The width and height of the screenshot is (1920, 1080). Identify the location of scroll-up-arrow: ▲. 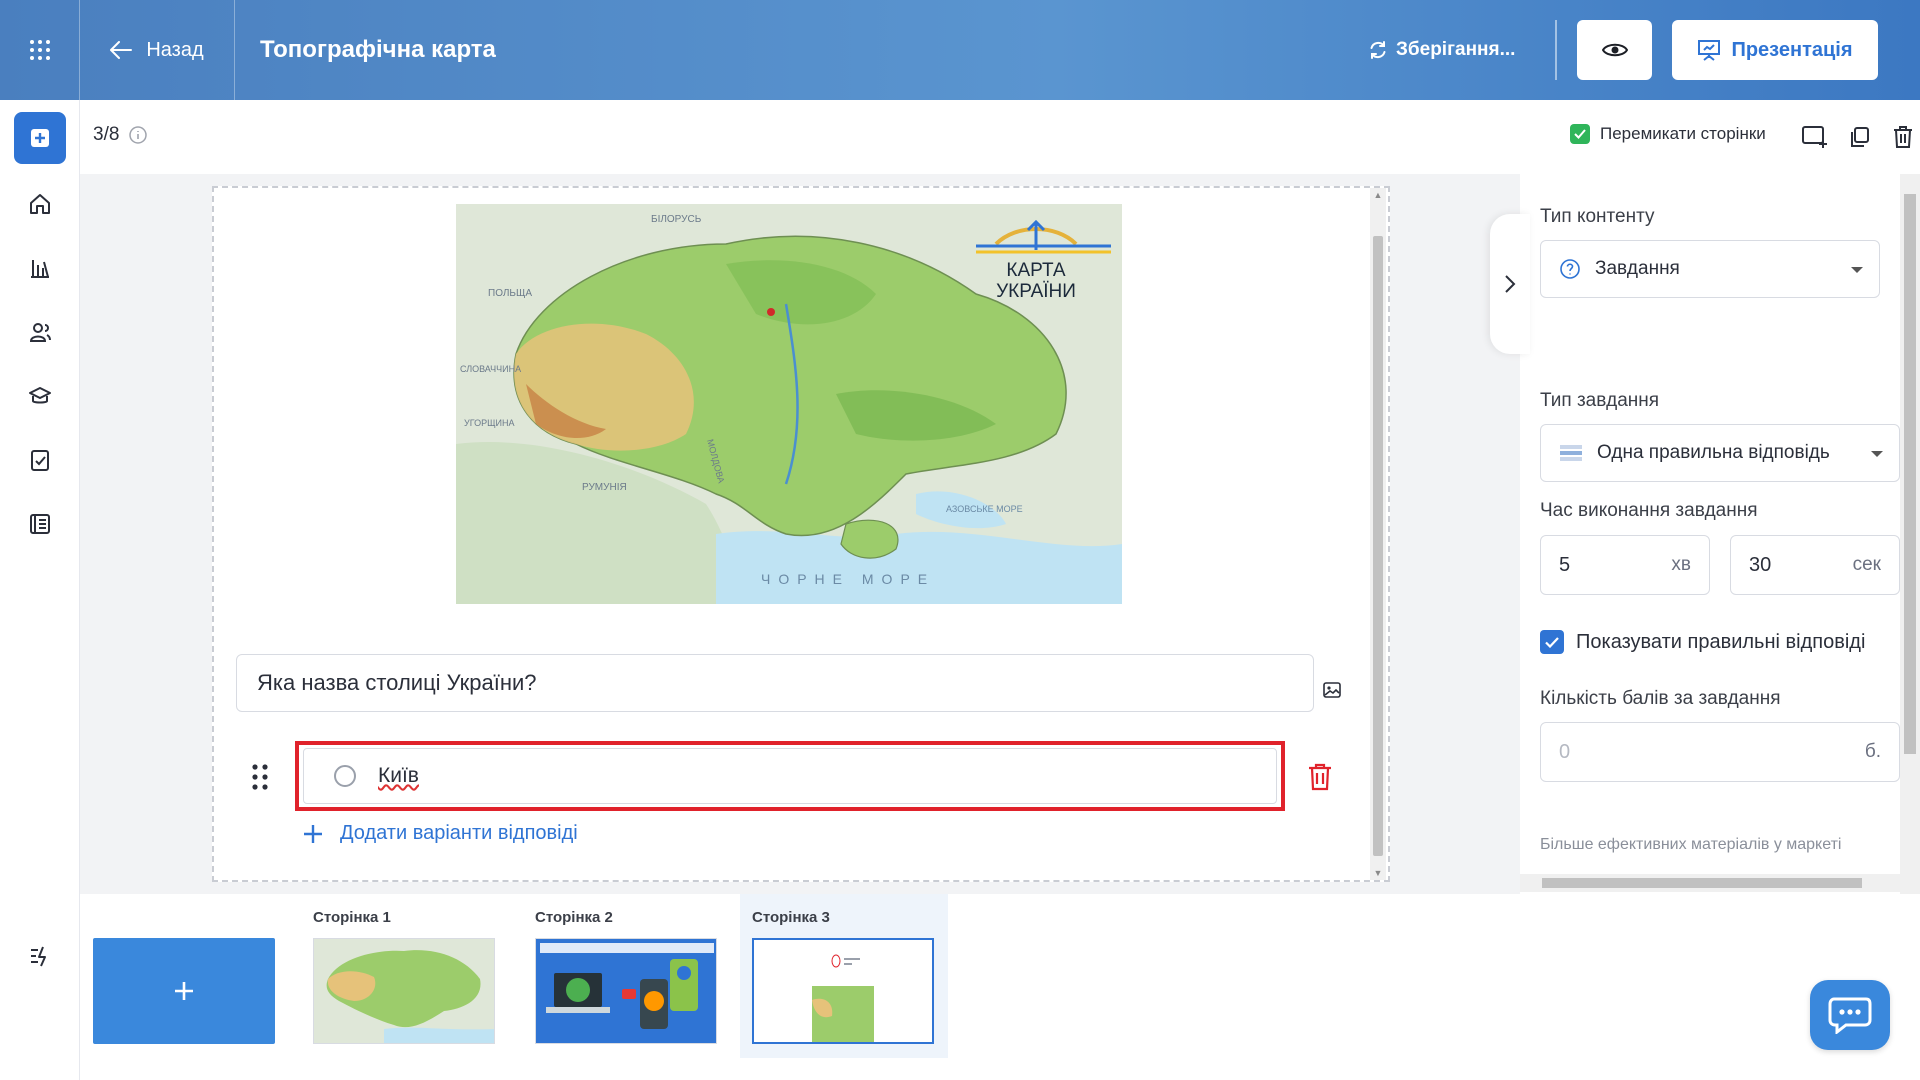
(1378, 195).